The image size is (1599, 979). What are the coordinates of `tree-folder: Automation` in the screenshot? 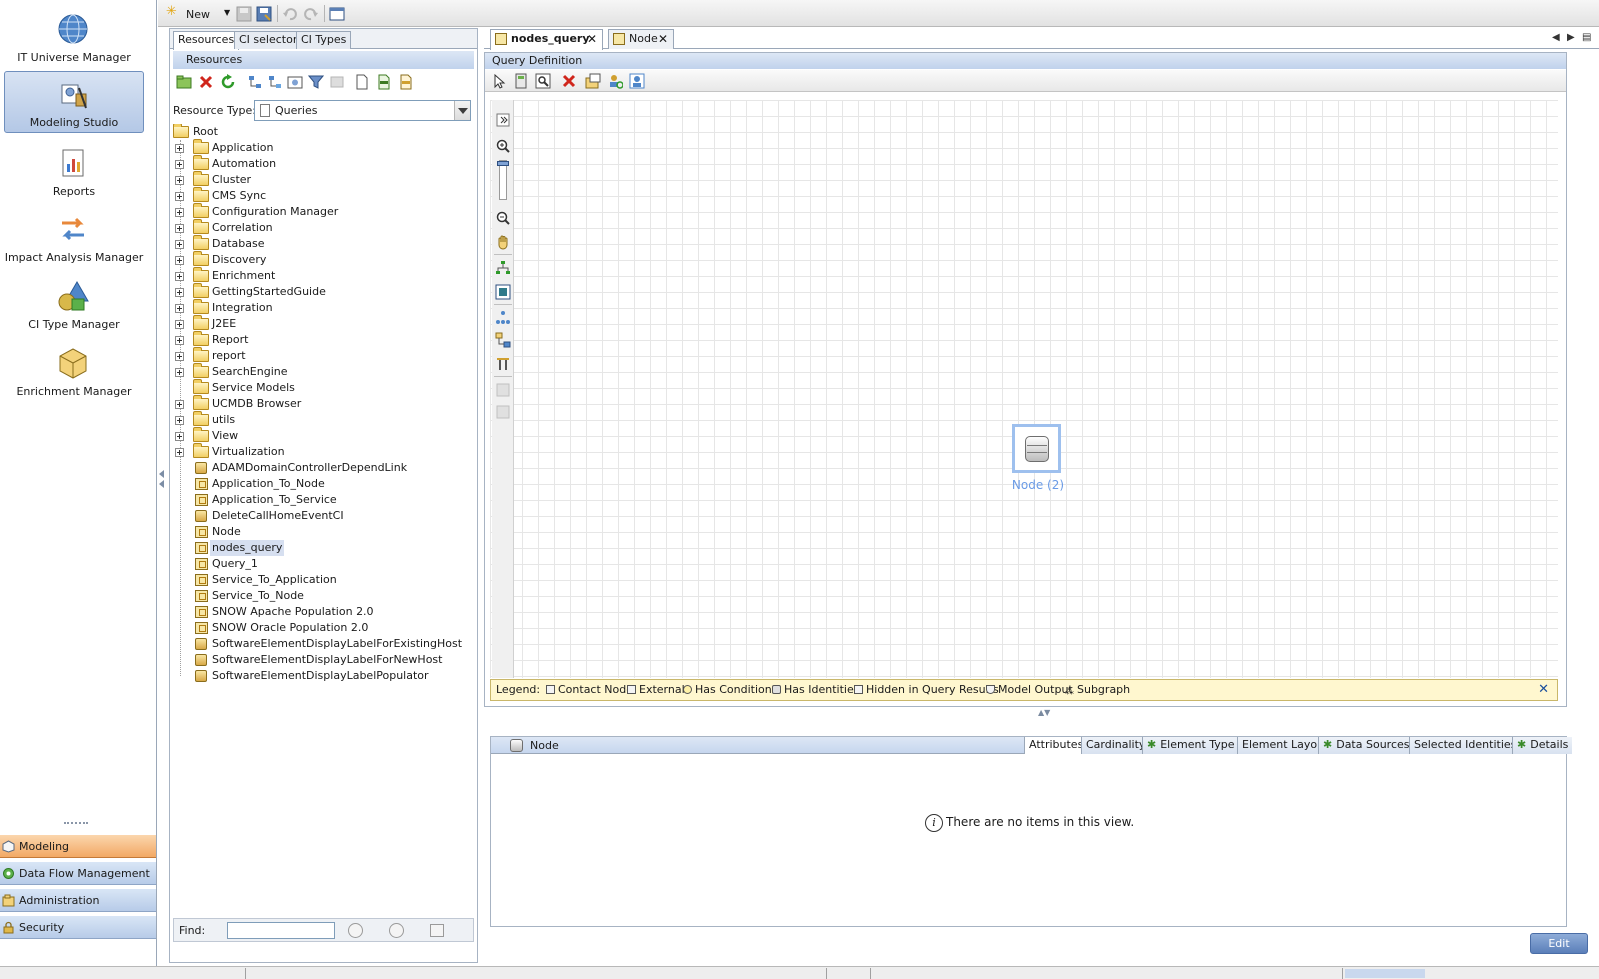 It's located at (320, 163).